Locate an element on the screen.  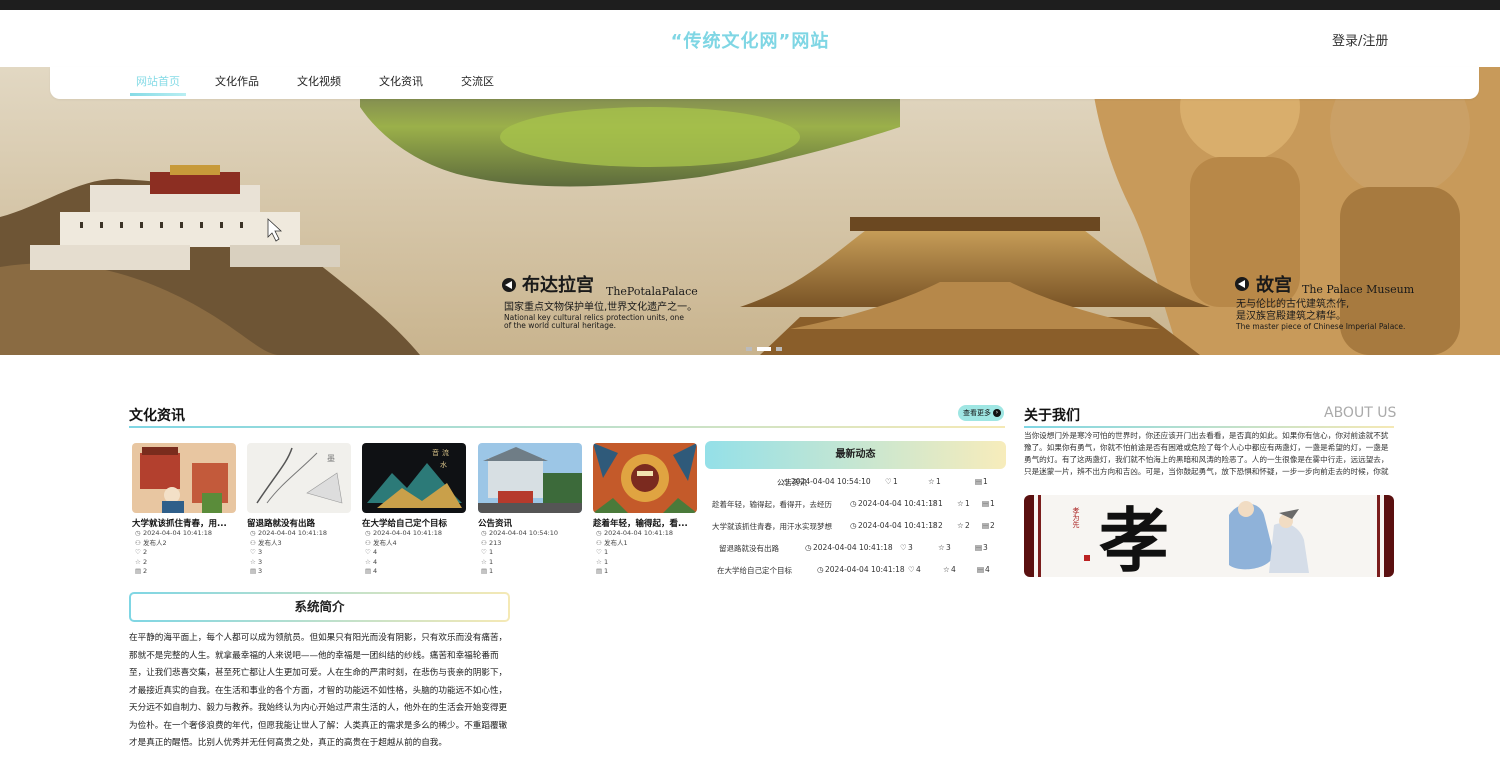
latest-row: 在大学给自己定个目标 ◷ 2024-04-04 10:41:18 ♡ 4 ☆ 4 ▤ 4 is located at coordinates (855, 576).